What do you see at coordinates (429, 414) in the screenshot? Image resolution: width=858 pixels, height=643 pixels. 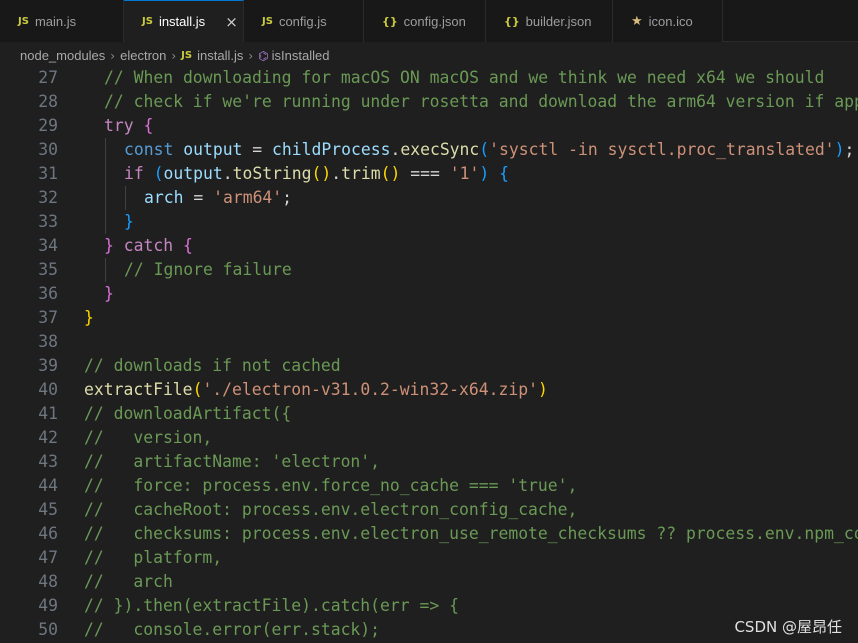 I see `code-line: 41 // downloadArtifact({` at bounding box center [429, 414].